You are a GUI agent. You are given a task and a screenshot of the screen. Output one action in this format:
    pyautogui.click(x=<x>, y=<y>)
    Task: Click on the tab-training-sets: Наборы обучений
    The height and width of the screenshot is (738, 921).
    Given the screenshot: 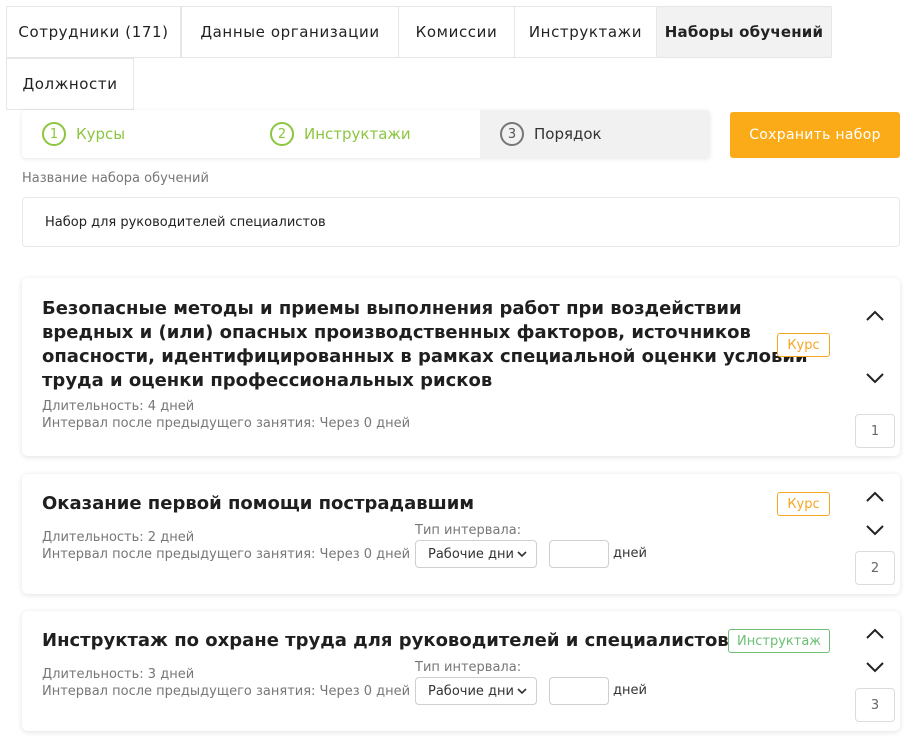 What is the action you would take?
    pyautogui.click(x=744, y=32)
    